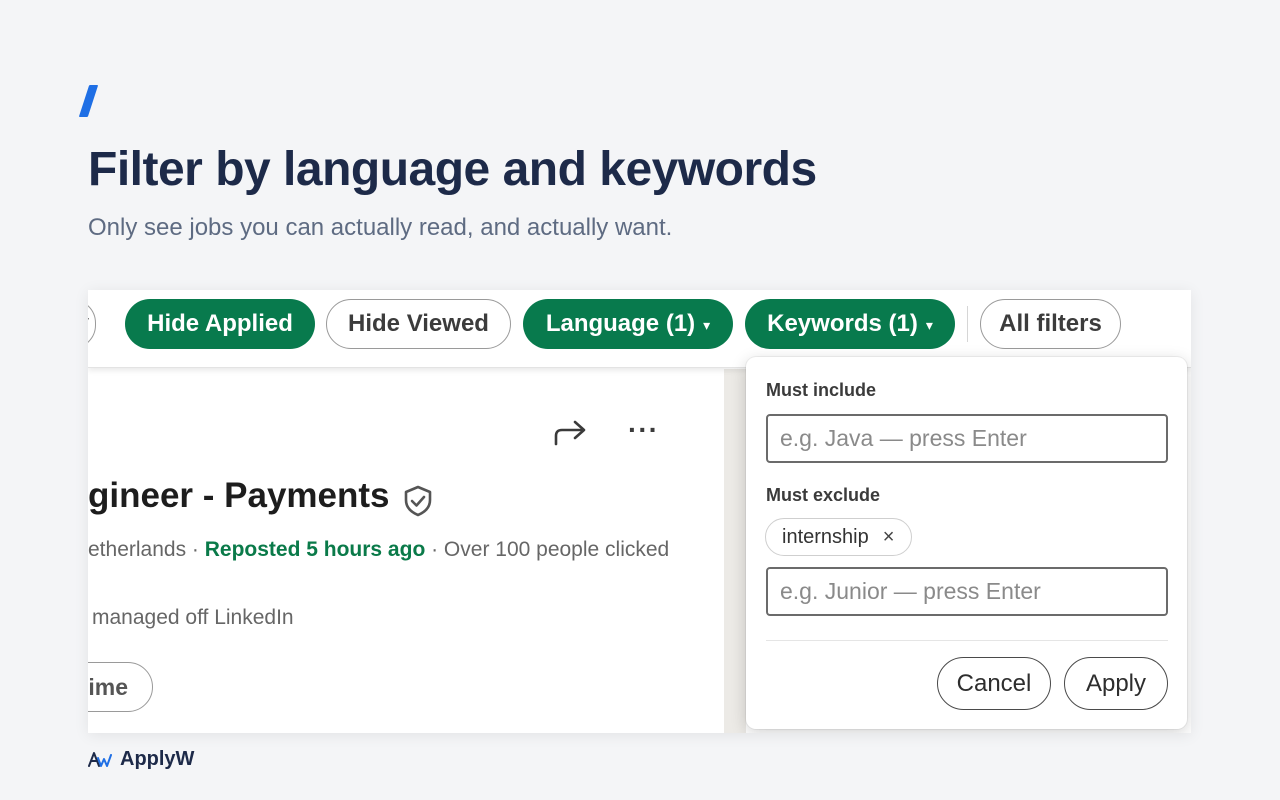 The height and width of the screenshot is (800, 1280). I want to click on job-clicks: · Over 100 people clicked, so click(547, 549).